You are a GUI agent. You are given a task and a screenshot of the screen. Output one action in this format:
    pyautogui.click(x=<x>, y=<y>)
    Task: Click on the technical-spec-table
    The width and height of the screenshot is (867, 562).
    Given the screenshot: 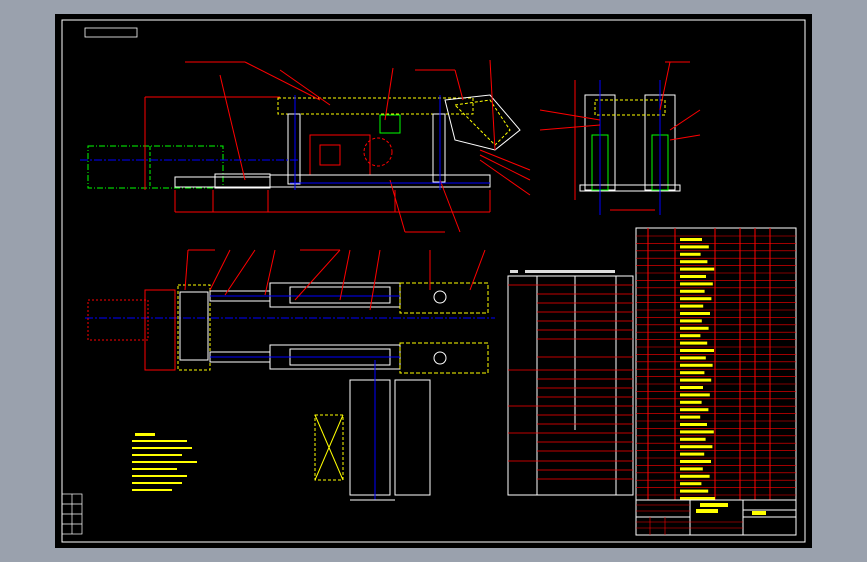 What is the action you would take?
    pyautogui.click(x=570, y=383)
    